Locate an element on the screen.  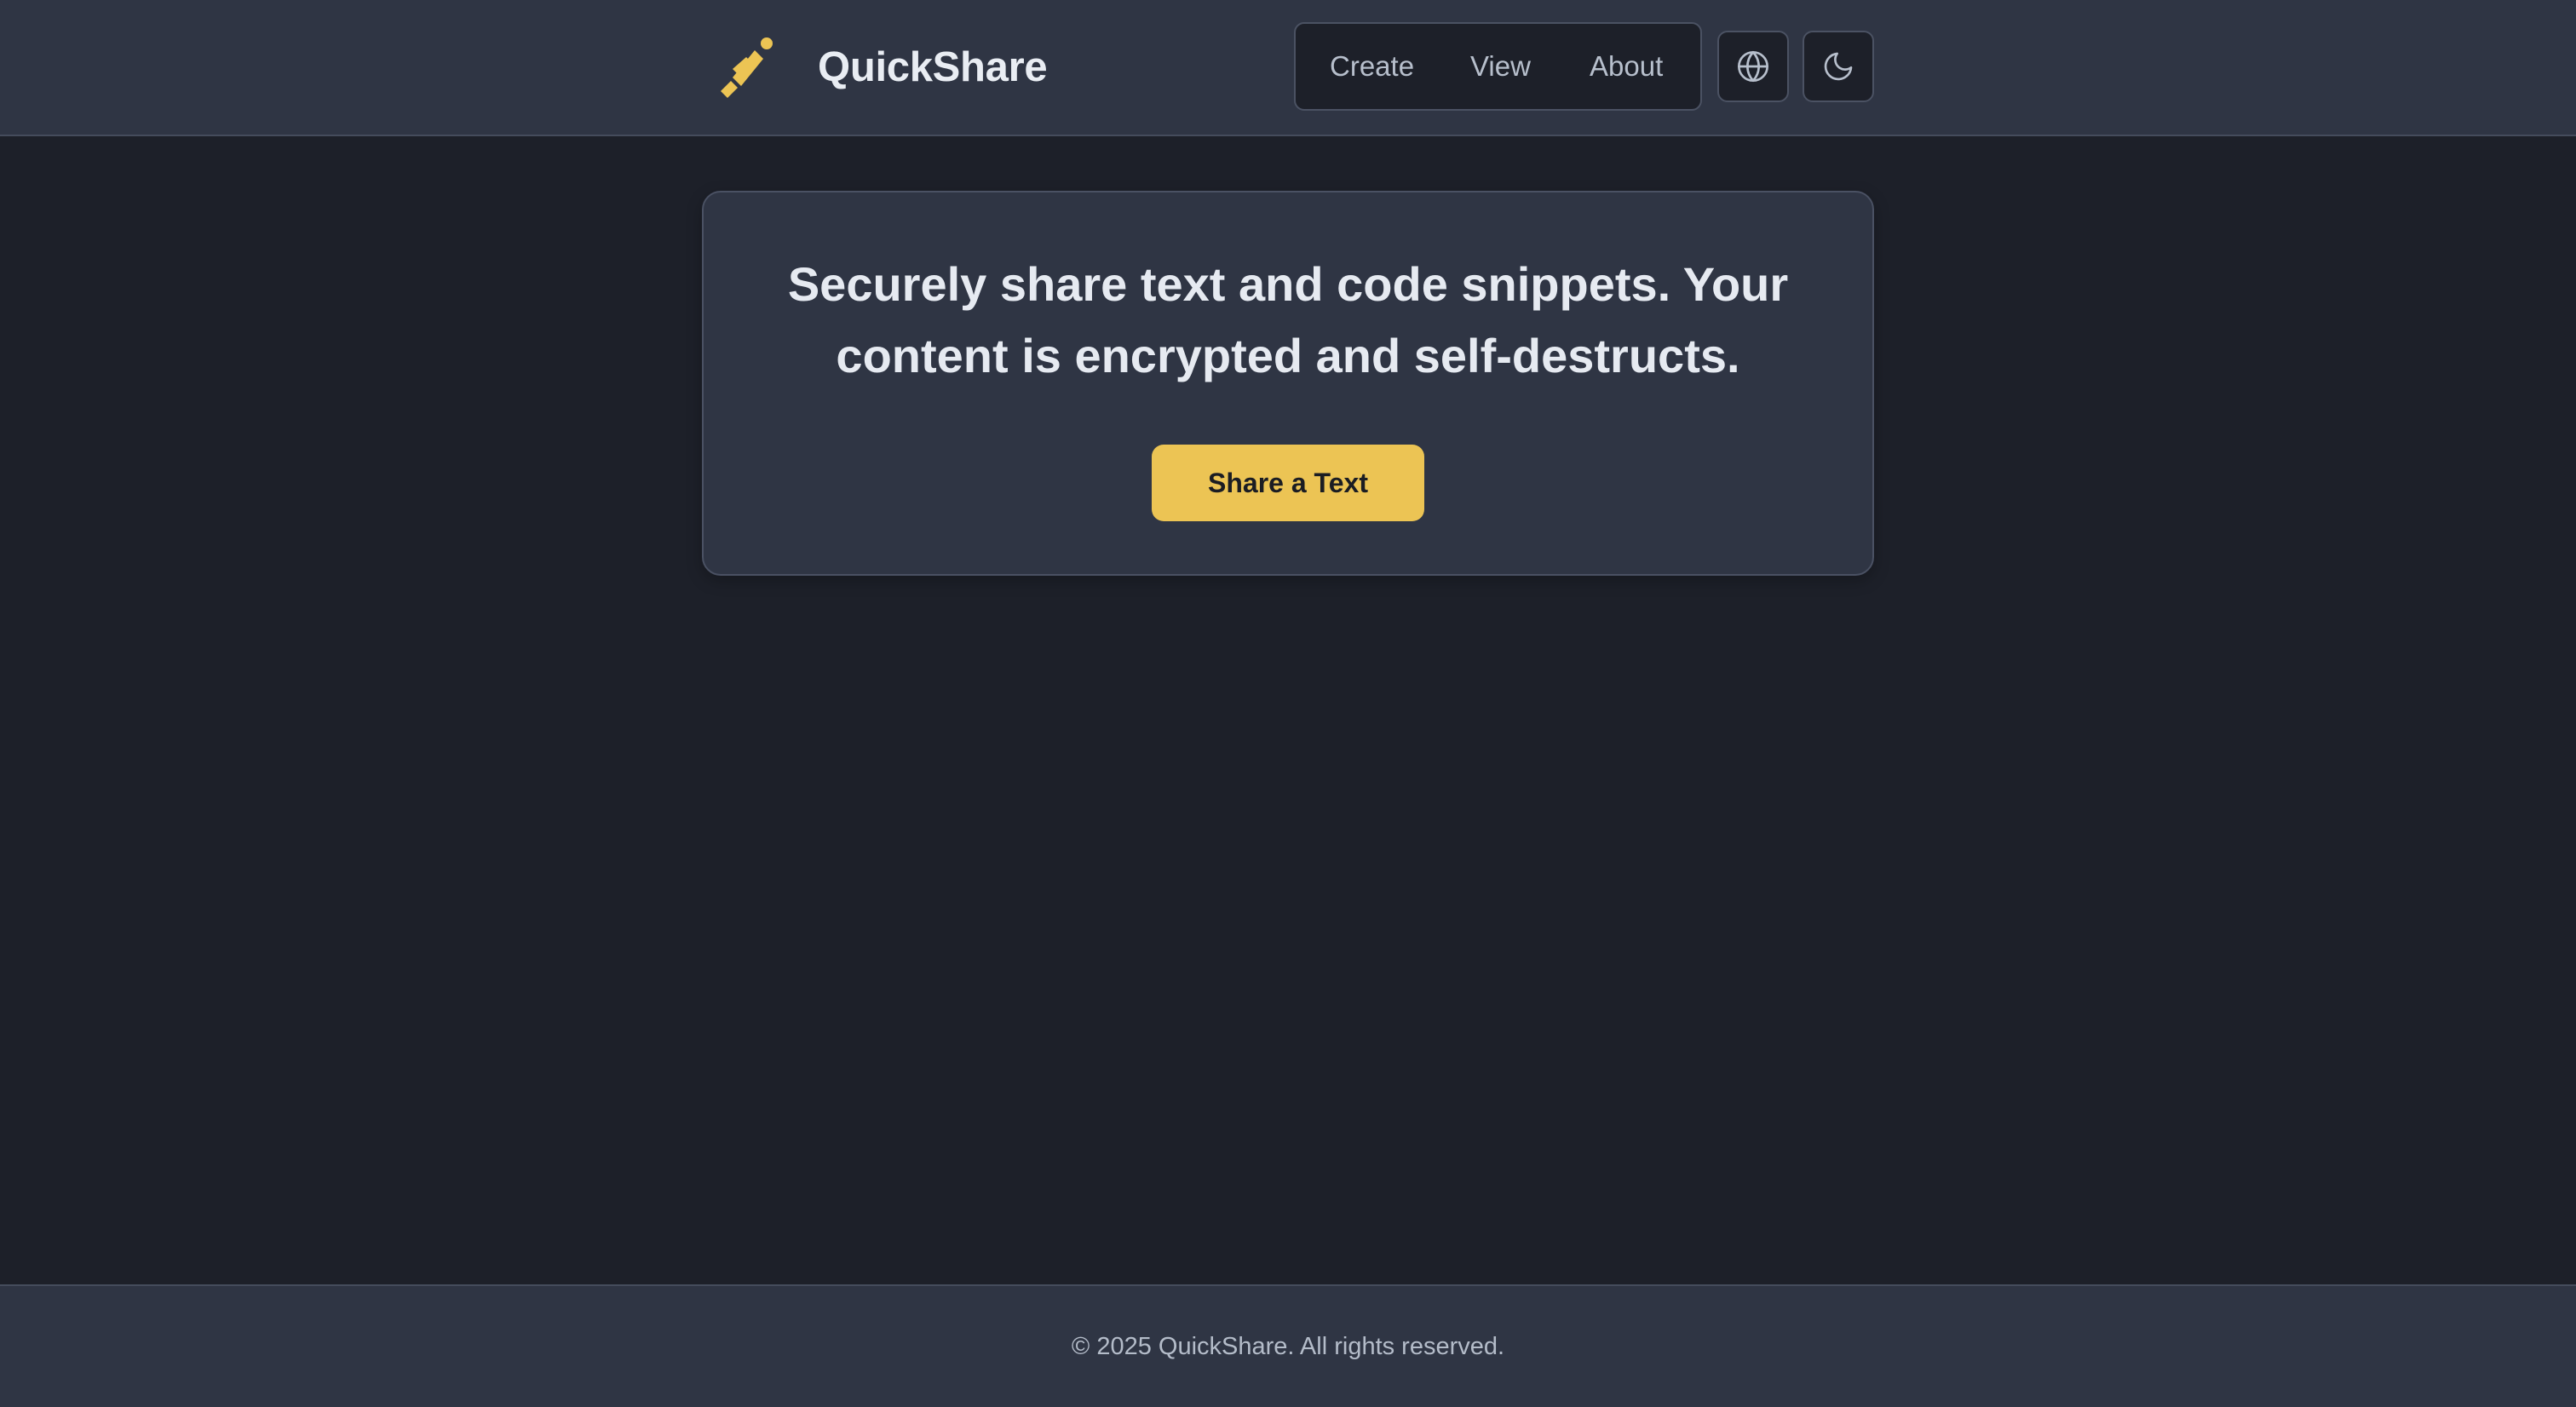
footer: © 2025 QuickShare. All rights reserved. is located at coordinates (1288, 1345).